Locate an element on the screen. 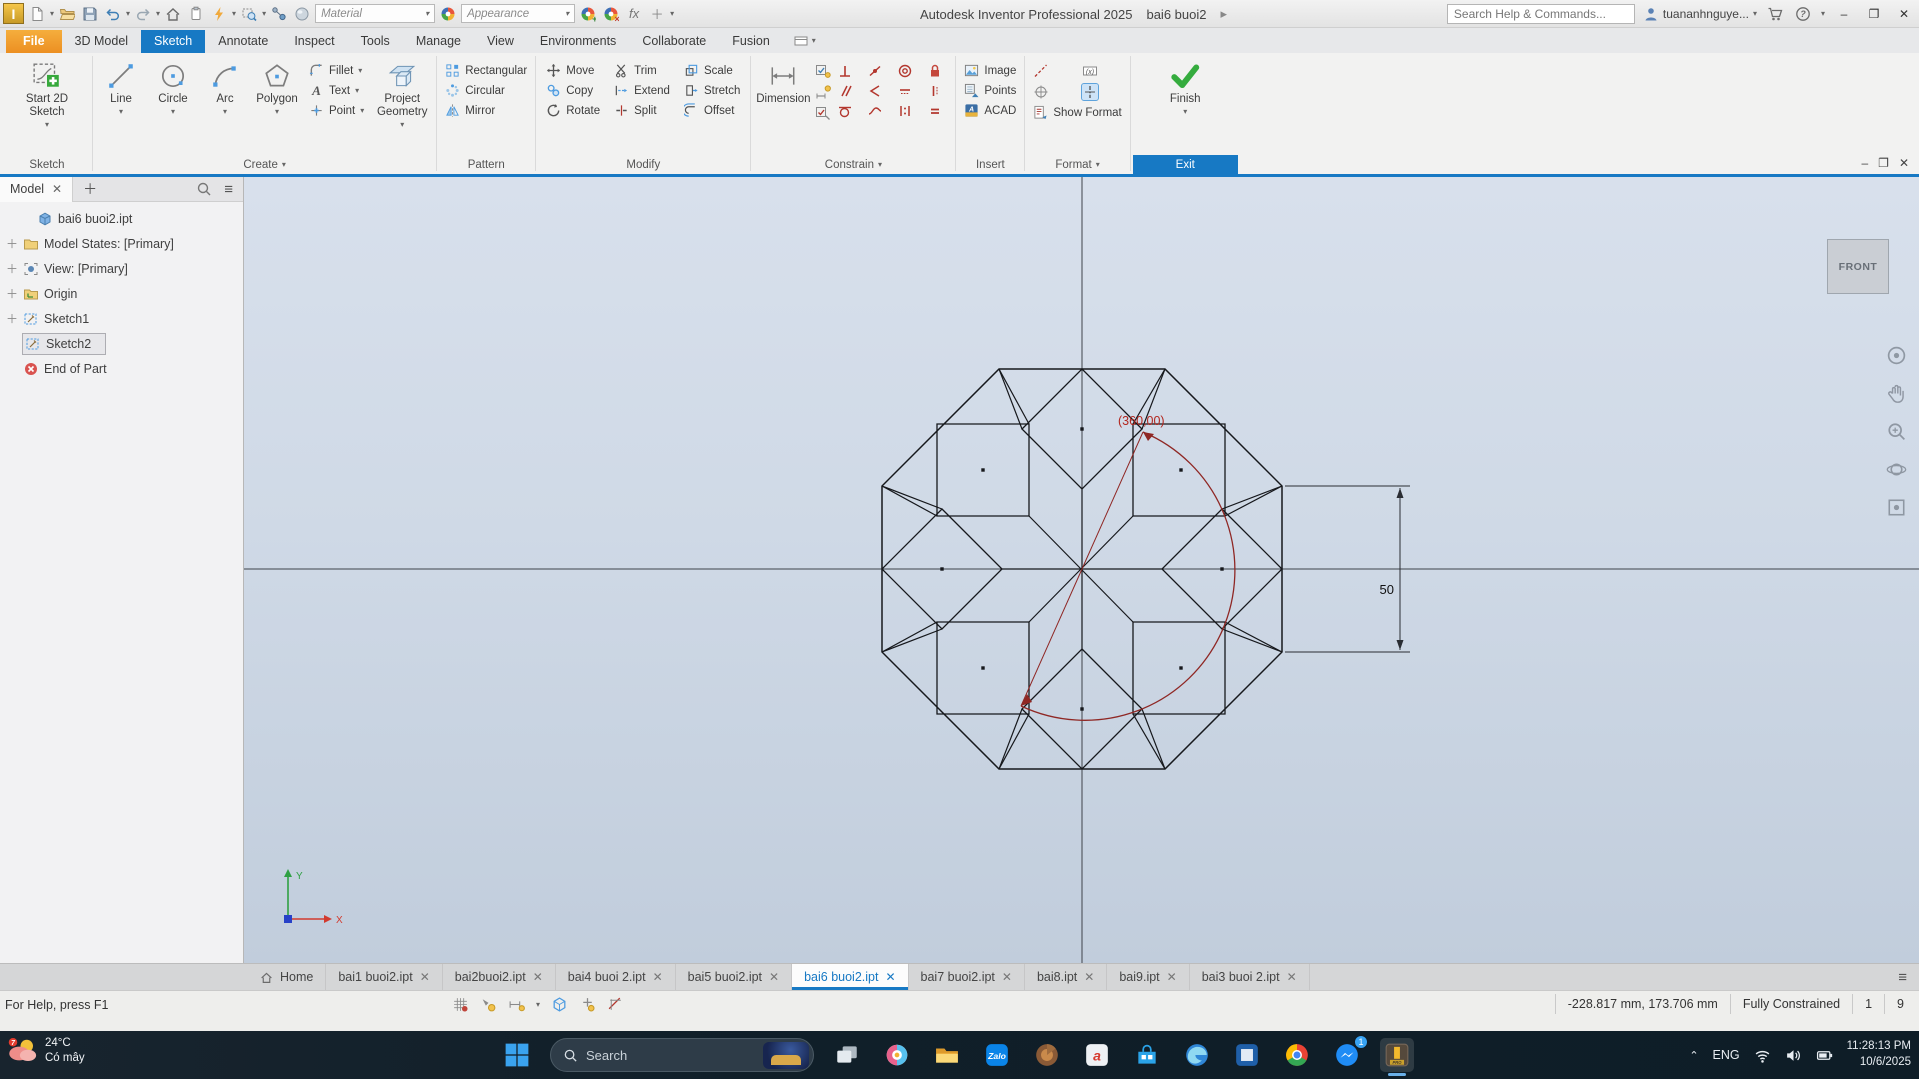 This screenshot has width=1919, height=1079. insert-tool: A ACAD is located at coordinates (990, 110).